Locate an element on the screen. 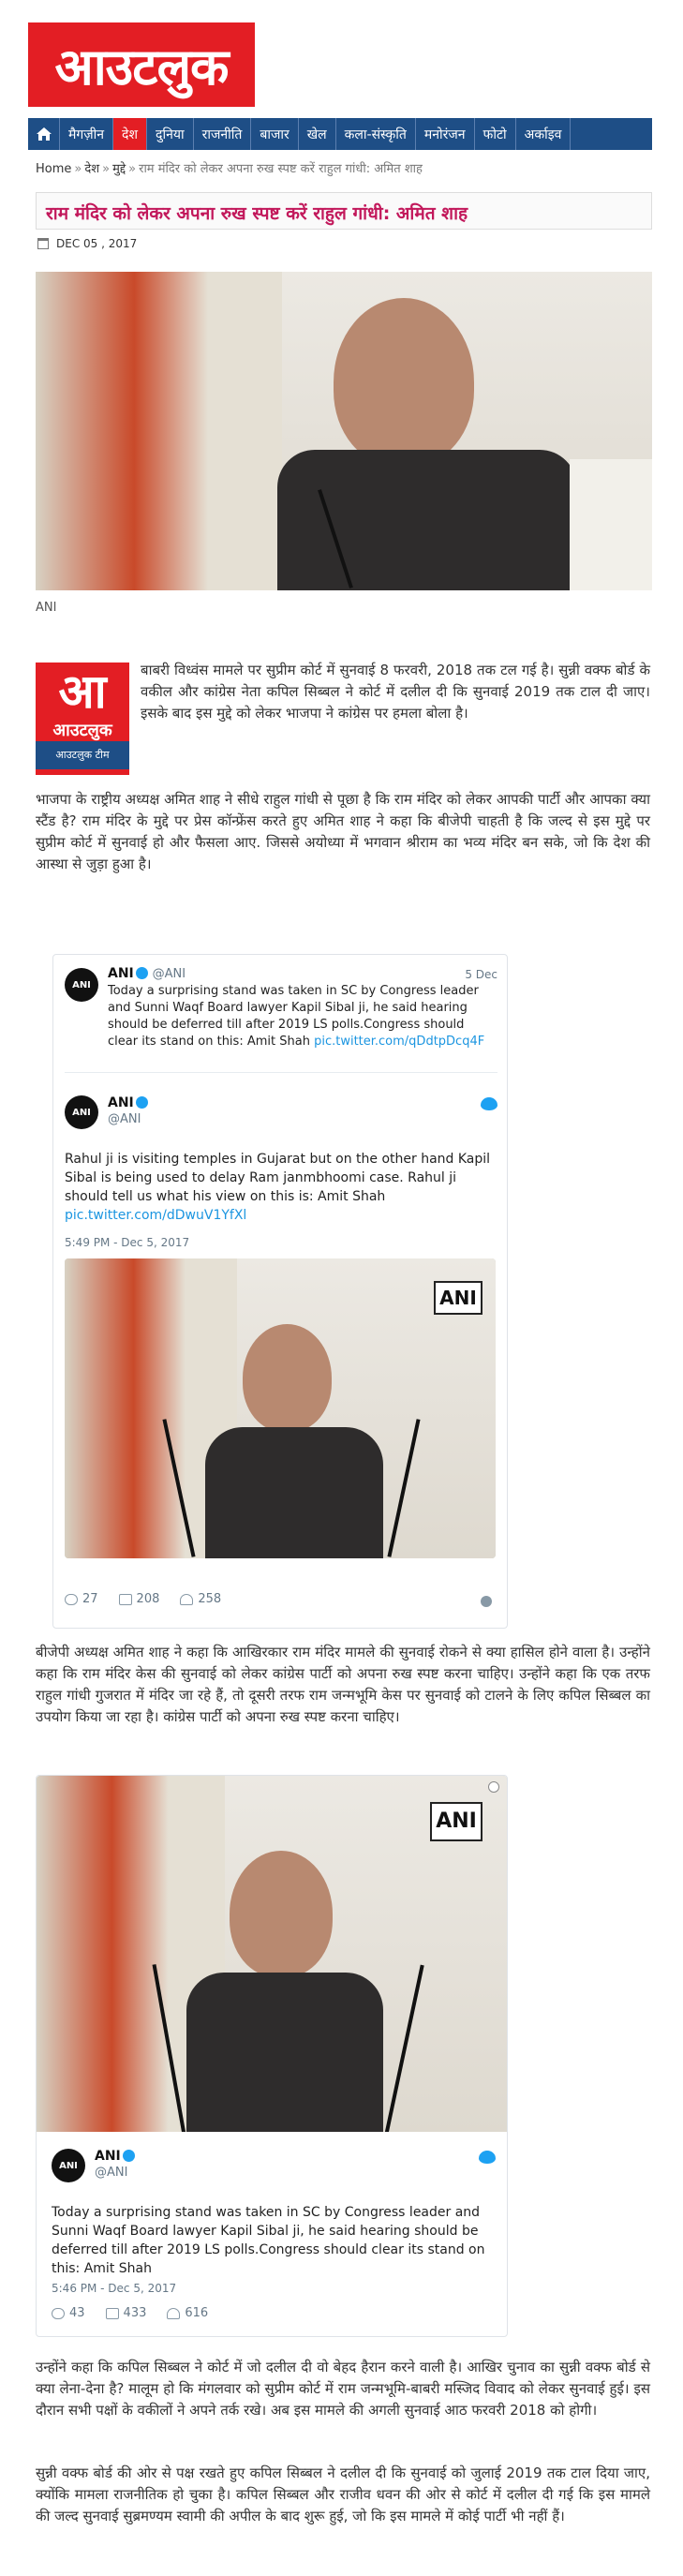  image-caption: ANI is located at coordinates (46, 608).